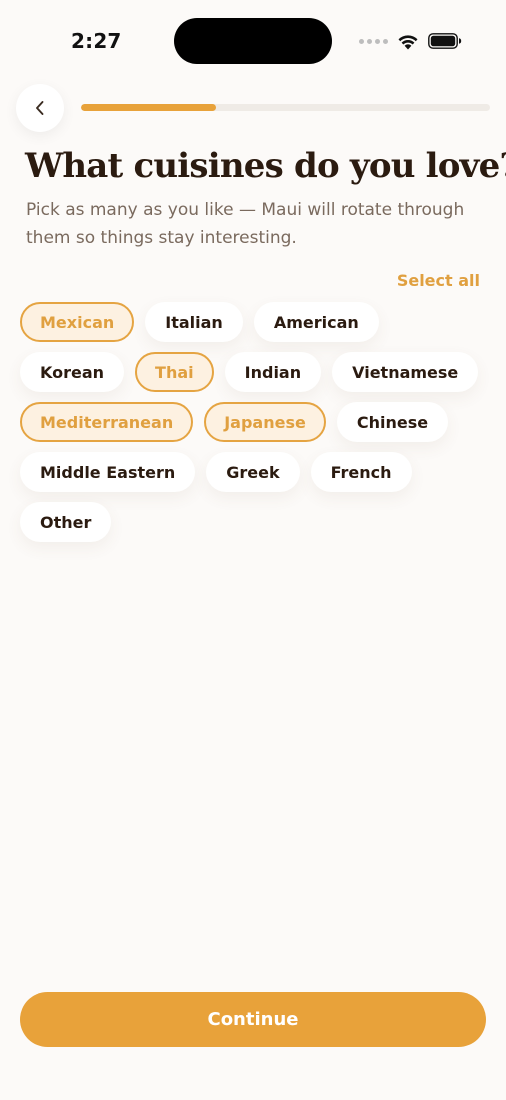 The image size is (506, 1100). I want to click on select-all-button: Select all, so click(438, 280).